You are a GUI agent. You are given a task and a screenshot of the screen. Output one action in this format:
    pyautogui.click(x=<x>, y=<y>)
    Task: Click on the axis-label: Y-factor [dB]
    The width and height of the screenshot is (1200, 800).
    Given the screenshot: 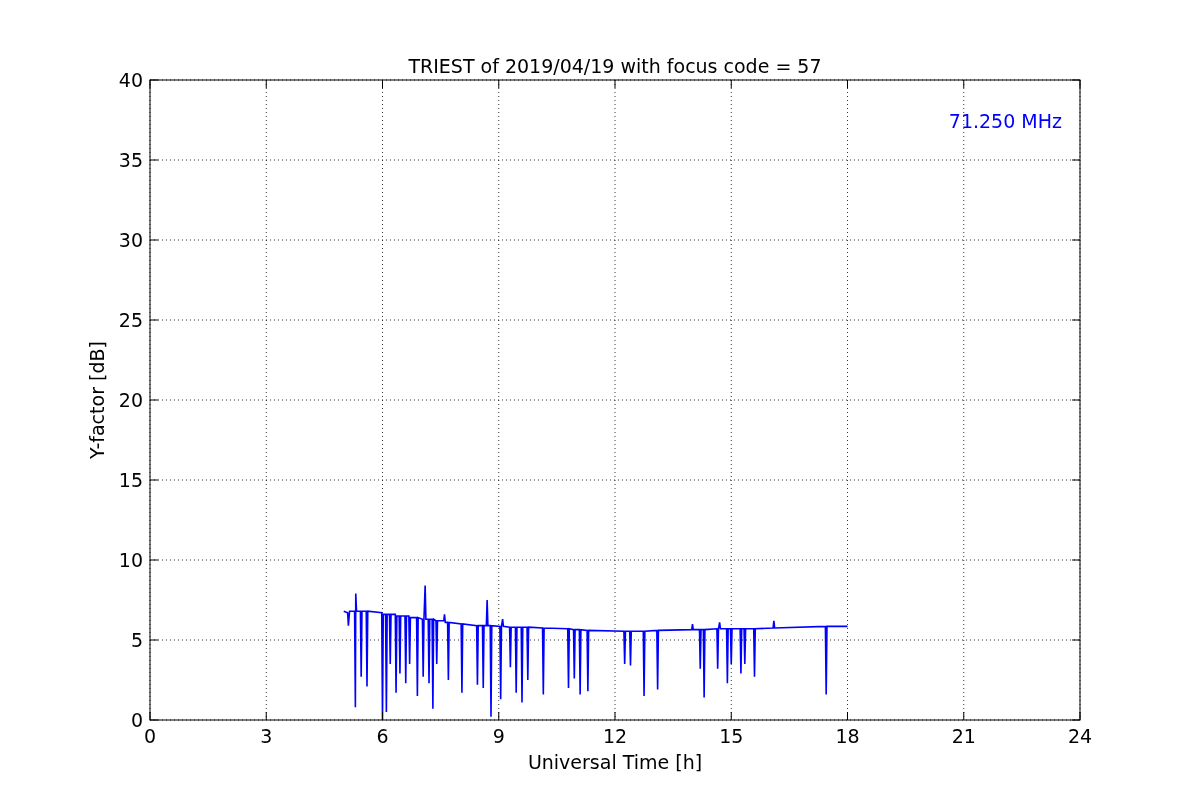 What is the action you would take?
    pyautogui.click(x=97, y=400)
    